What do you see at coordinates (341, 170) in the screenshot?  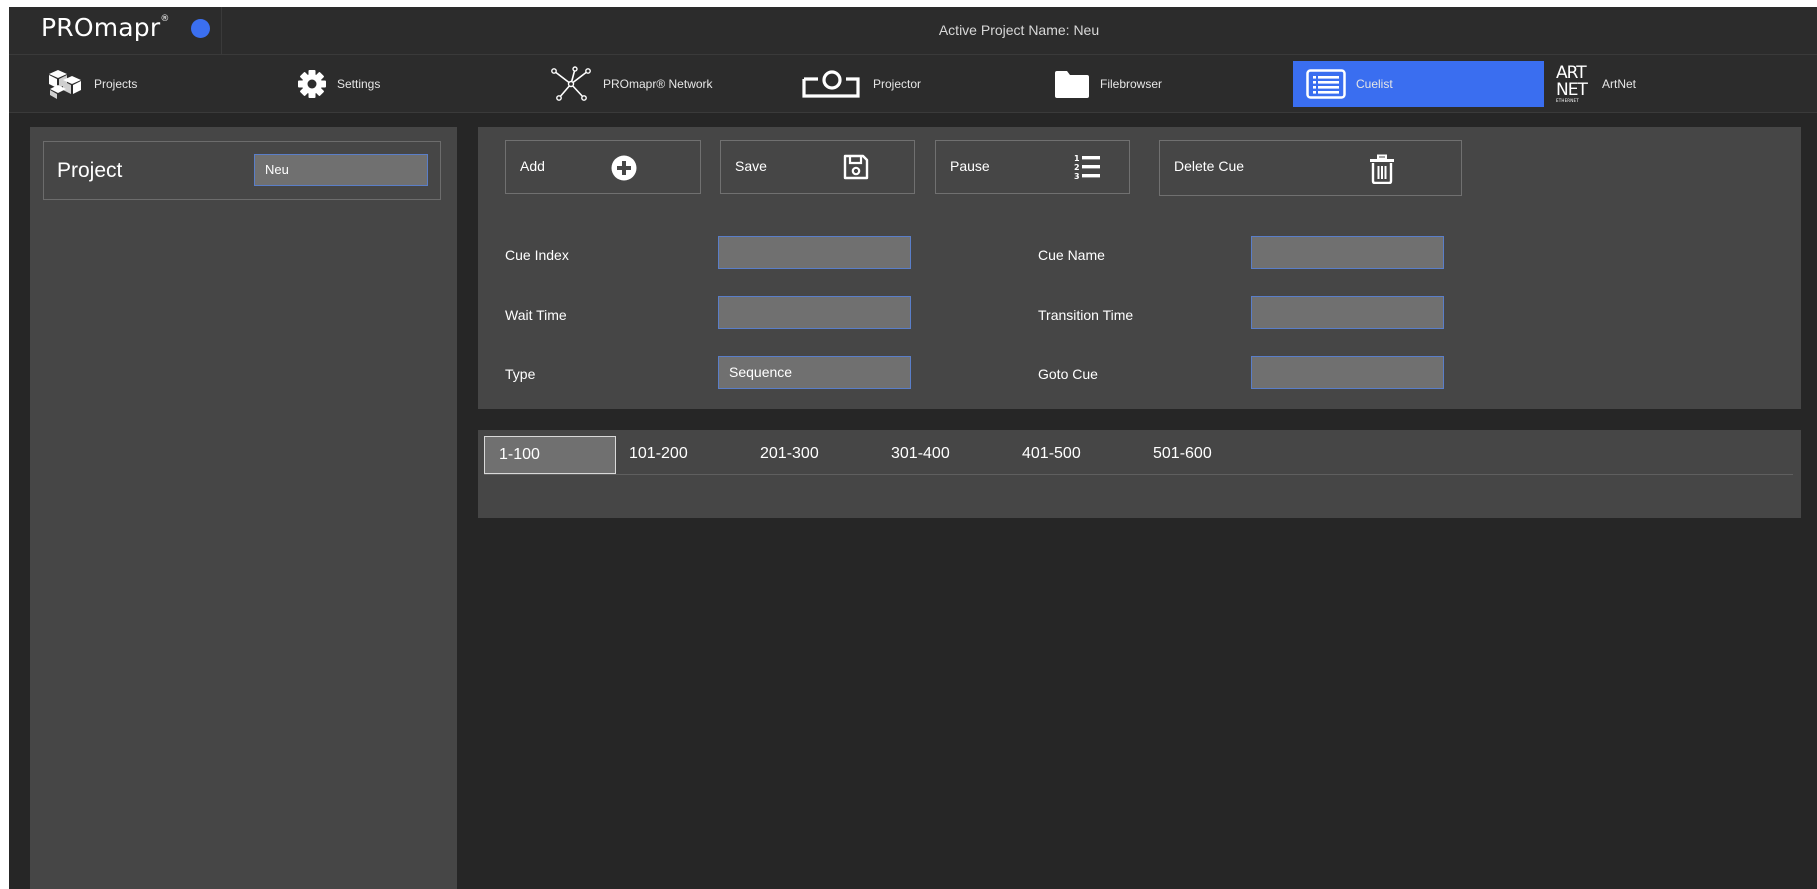 I see `project-name-input: Neu` at bounding box center [341, 170].